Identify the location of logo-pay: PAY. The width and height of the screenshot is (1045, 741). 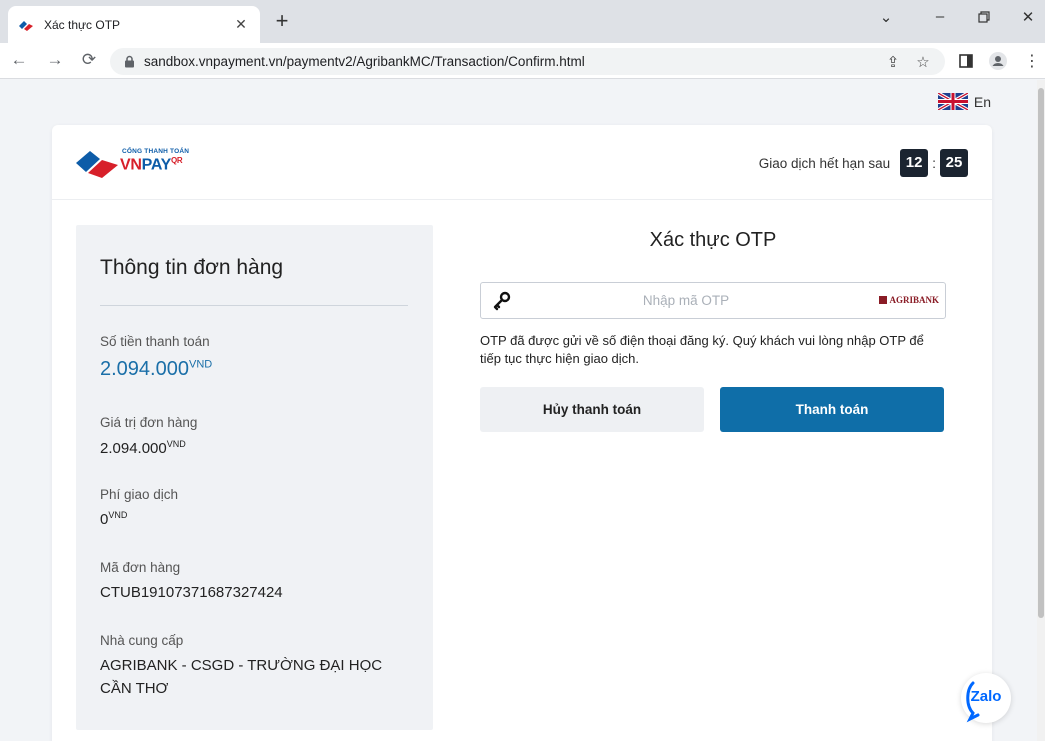
(156, 165).